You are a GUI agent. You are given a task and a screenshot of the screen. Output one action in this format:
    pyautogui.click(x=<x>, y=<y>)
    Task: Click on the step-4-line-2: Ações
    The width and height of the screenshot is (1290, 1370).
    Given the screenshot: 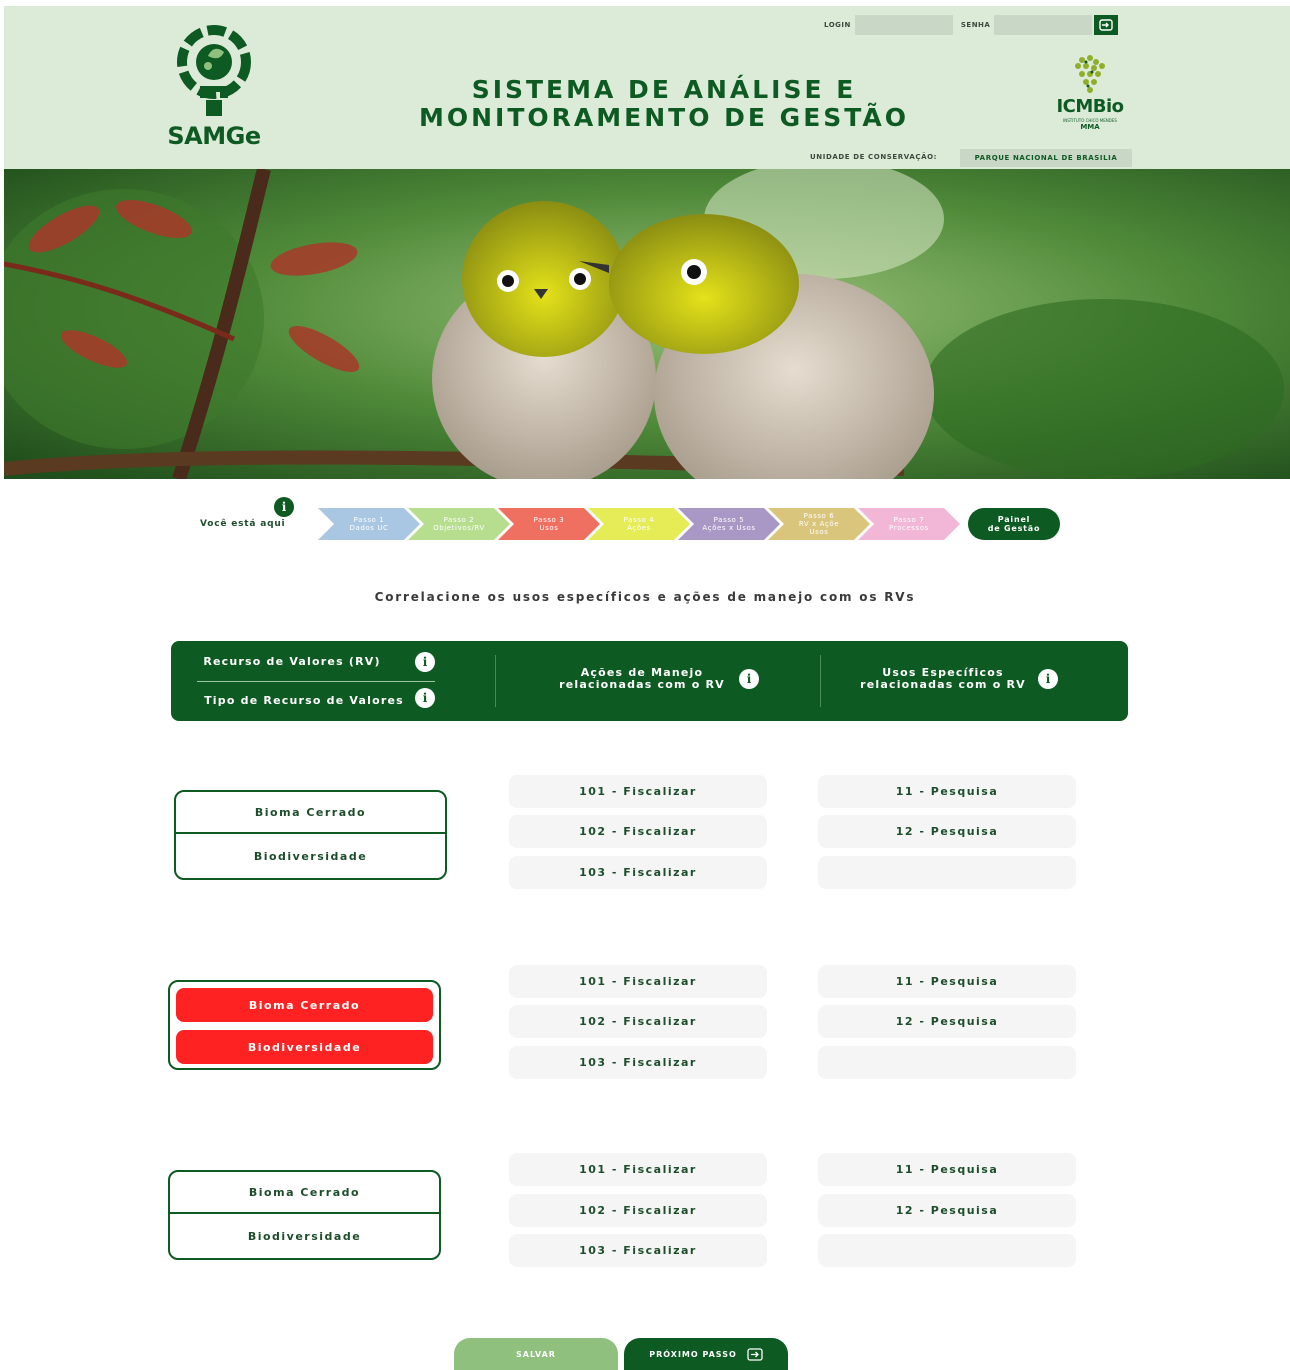 What is the action you would take?
    pyautogui.click(x=639, y=528)
    